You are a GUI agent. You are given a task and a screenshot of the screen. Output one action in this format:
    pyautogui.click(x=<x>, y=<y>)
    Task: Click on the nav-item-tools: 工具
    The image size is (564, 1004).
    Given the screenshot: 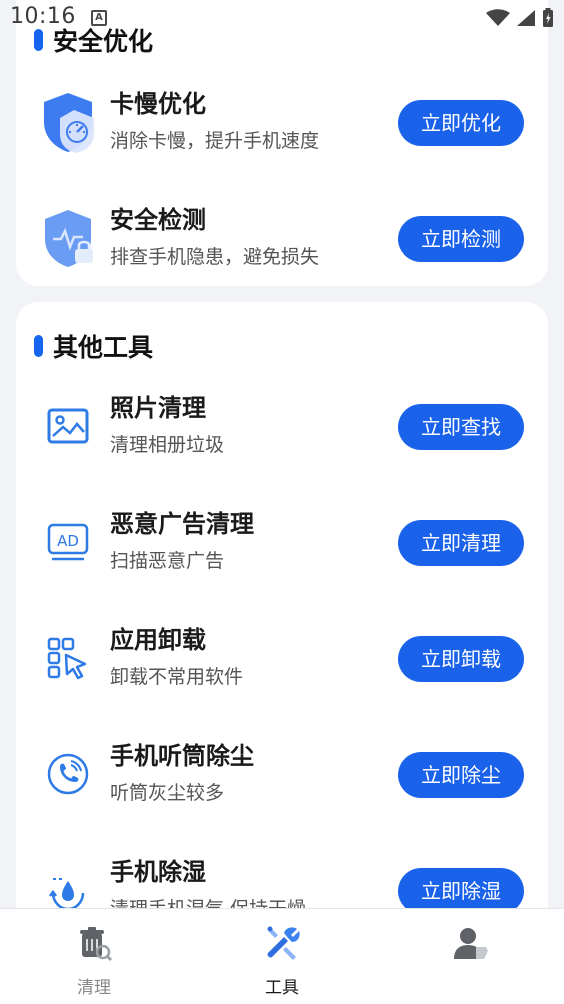 What is the action you would take?
    pyautogui.click(x=282, y=961)
    